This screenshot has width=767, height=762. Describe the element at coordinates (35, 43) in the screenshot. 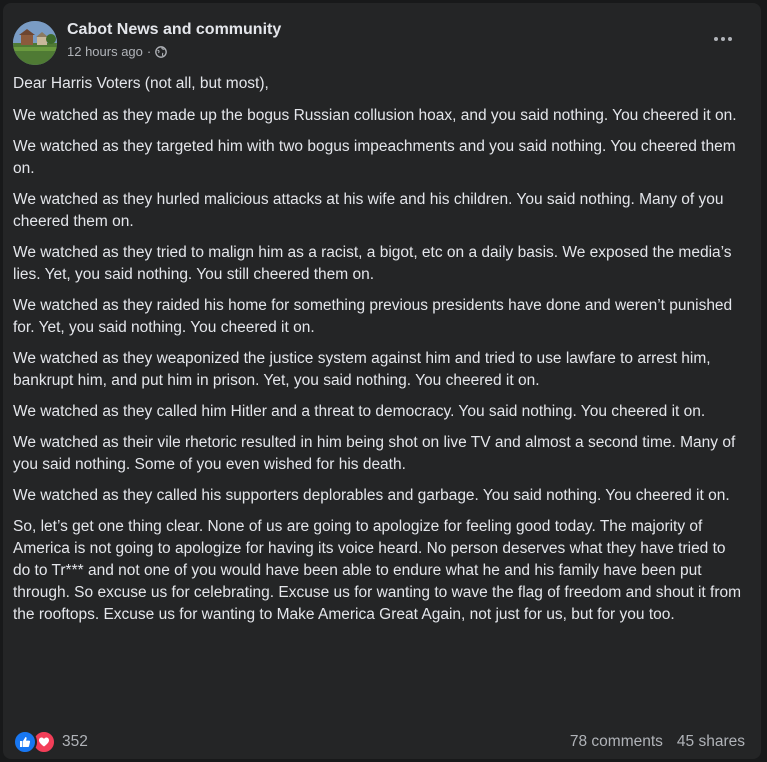

I see `page-avatar` at that location.